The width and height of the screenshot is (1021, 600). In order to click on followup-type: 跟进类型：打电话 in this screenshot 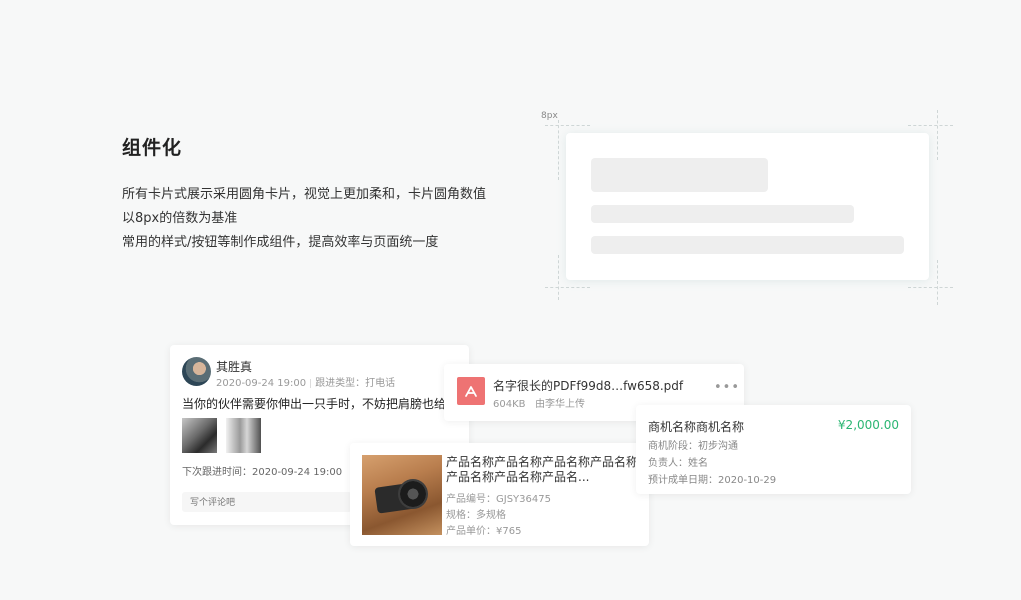, I will do `click(355, 383)`.